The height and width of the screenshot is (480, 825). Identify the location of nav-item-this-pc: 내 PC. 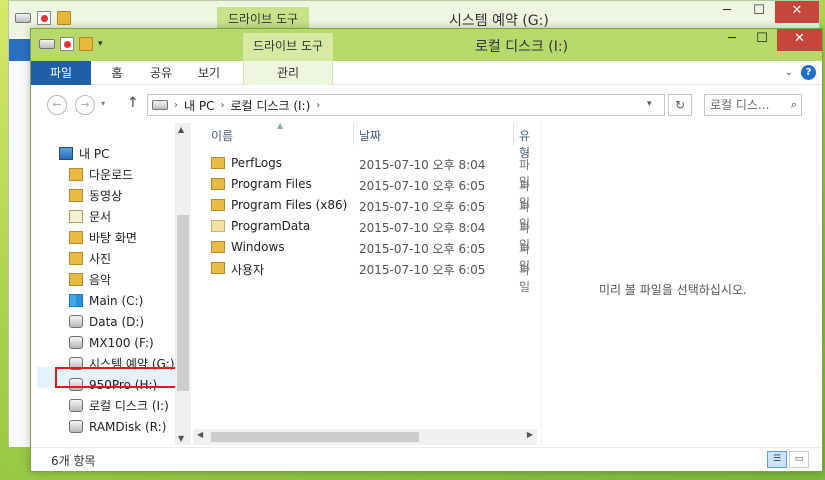
(84, 153).